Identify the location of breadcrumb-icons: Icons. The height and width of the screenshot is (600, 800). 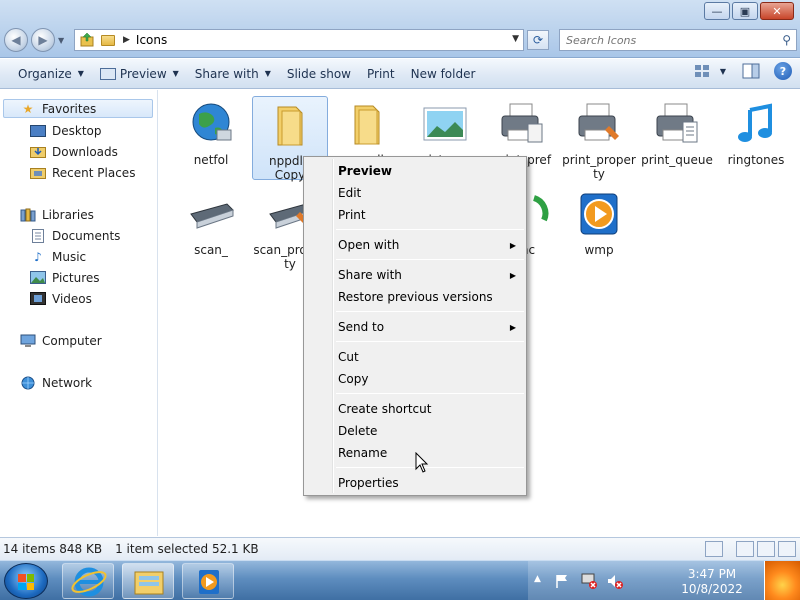
(151, 40).